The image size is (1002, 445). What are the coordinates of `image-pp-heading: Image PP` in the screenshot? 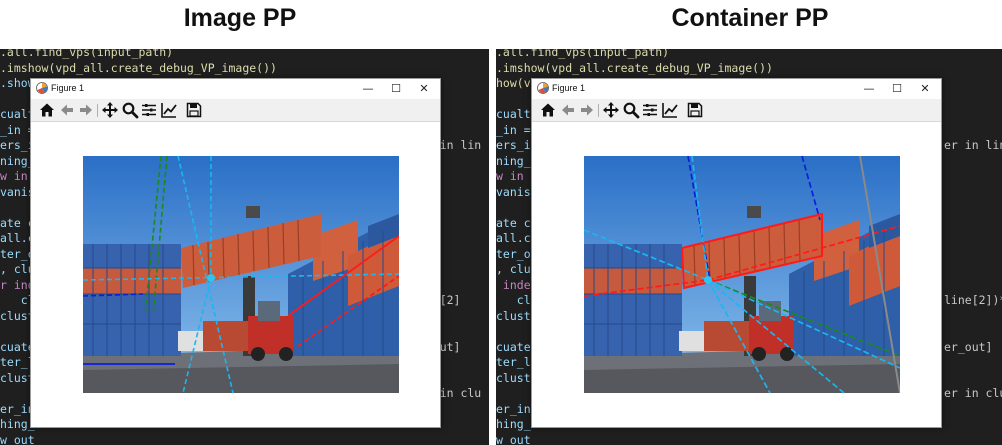 It's located at (240, 18).